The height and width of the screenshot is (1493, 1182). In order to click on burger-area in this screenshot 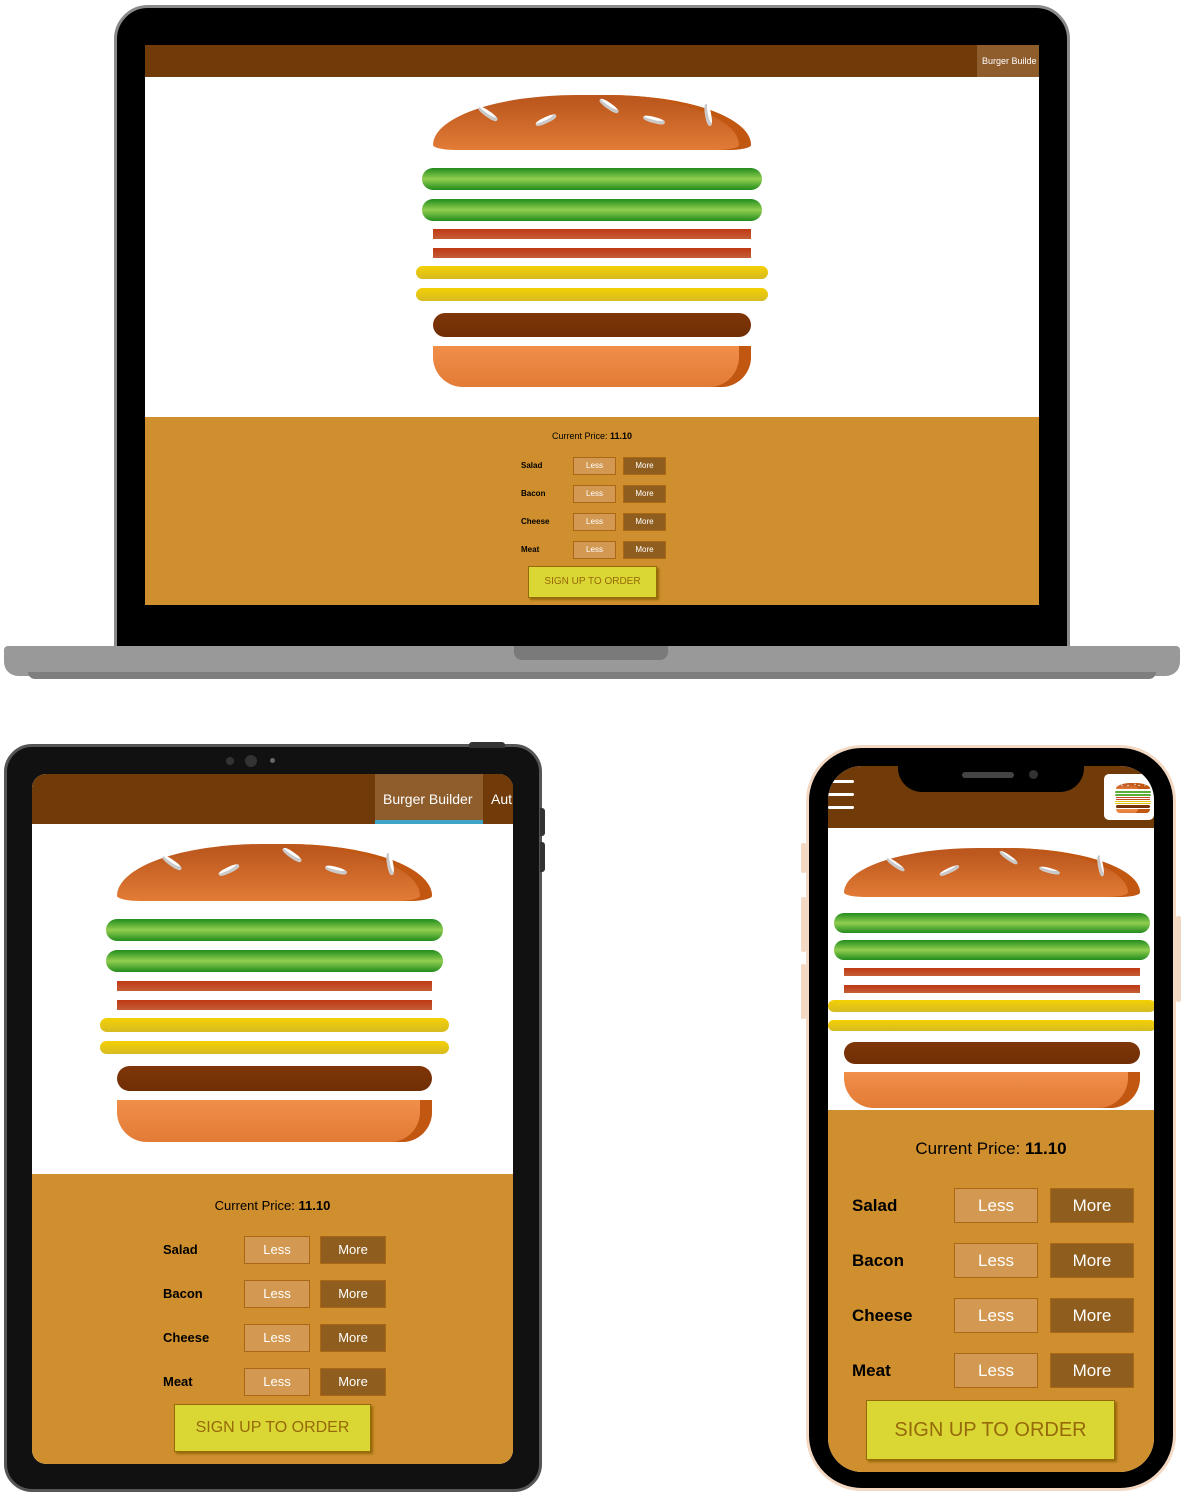, I will do `click(991, 969)`.